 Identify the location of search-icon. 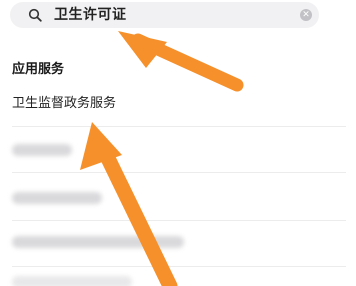
(35, 15).